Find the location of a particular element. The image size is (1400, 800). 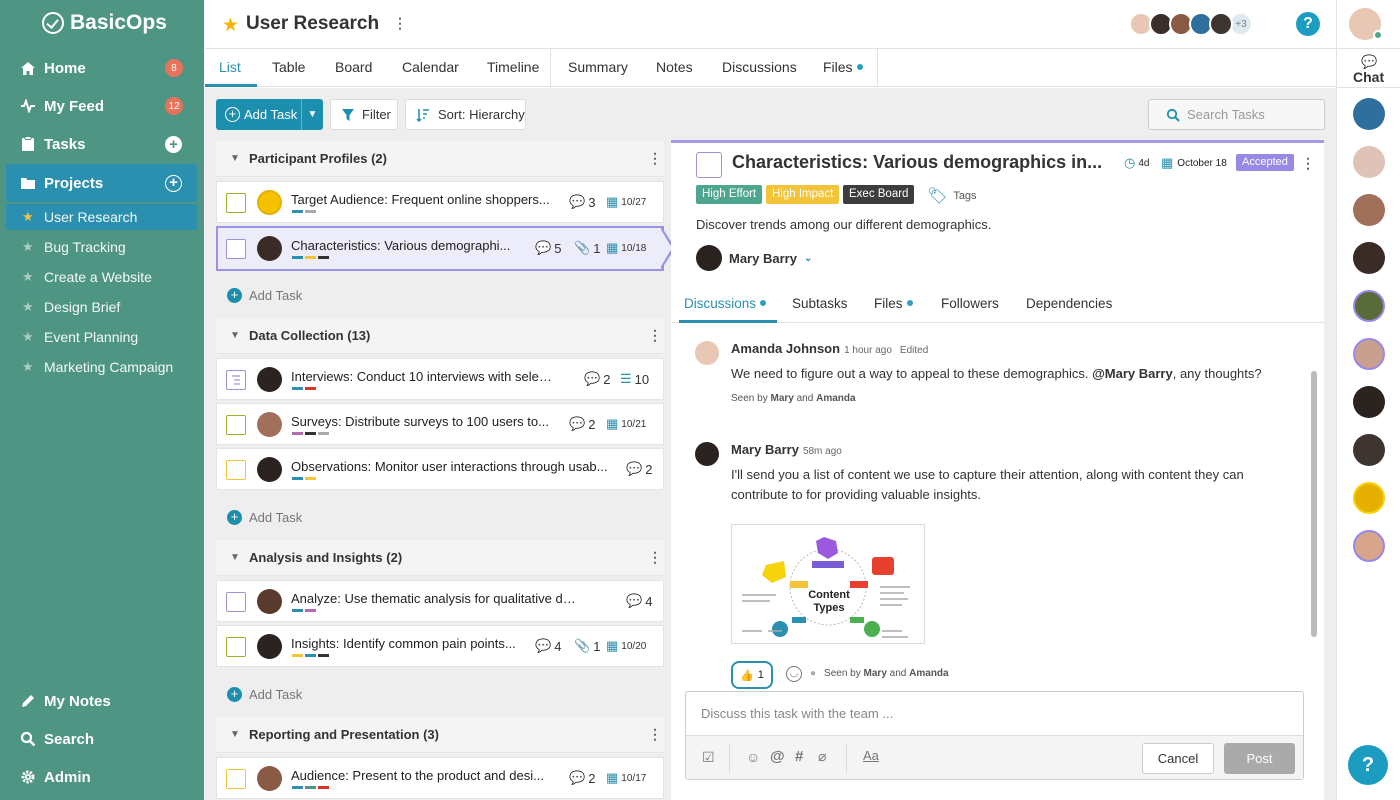

nav-my-feed: My Feed 12 is located at coordinates (102, 106).